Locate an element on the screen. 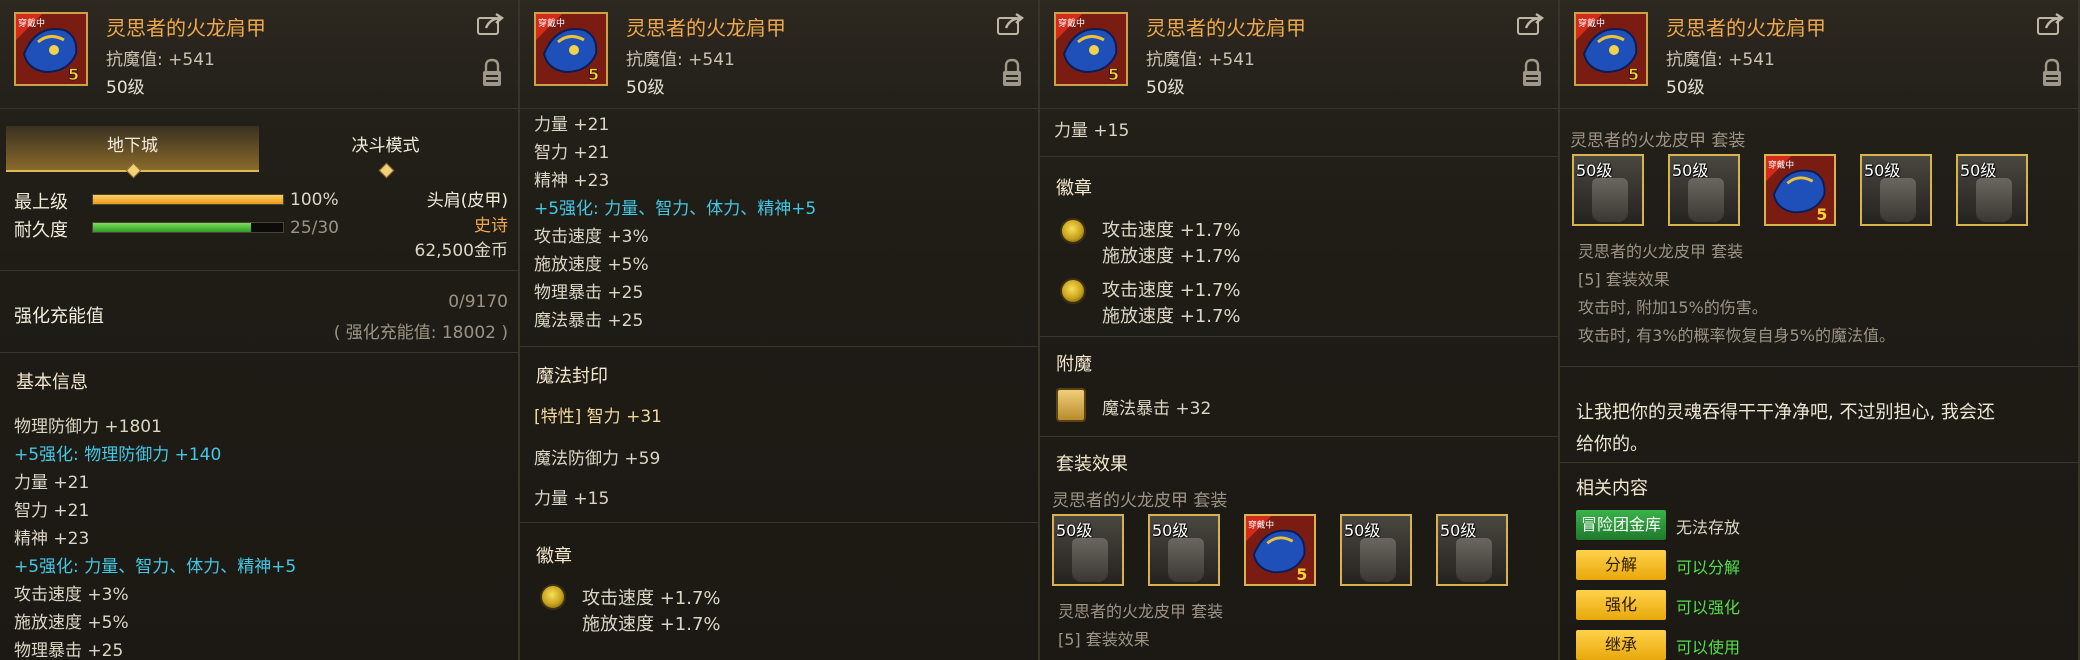  inherit-button: 继承 is located at coordinates (1621, 645).